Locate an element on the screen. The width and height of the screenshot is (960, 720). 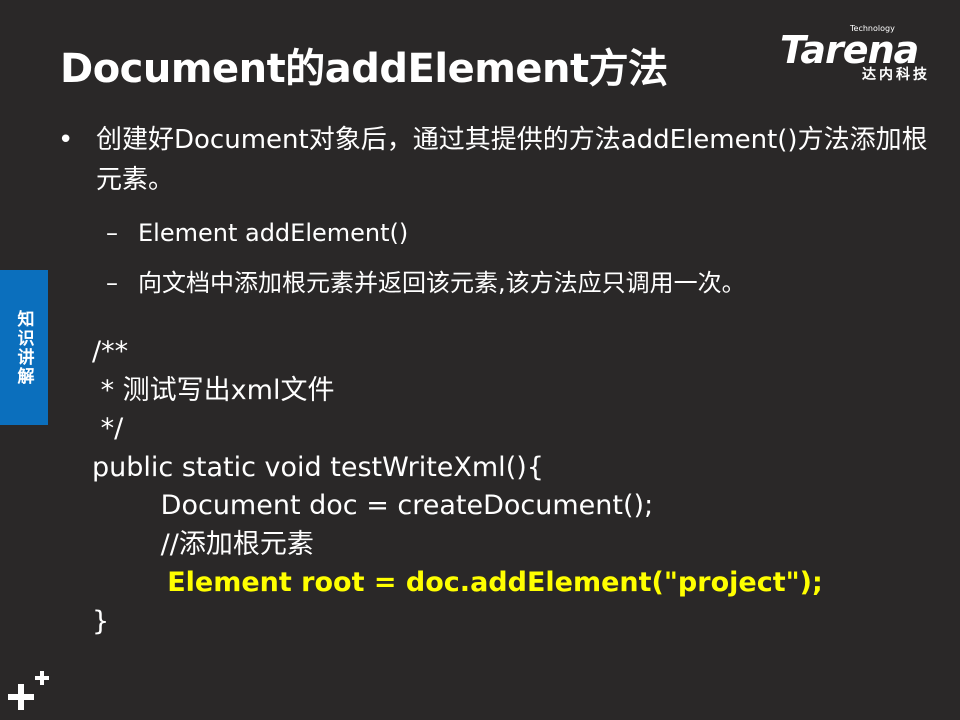
tarena-logo: Technology Tarena 达内科技 is located at coordinates (862, 54).